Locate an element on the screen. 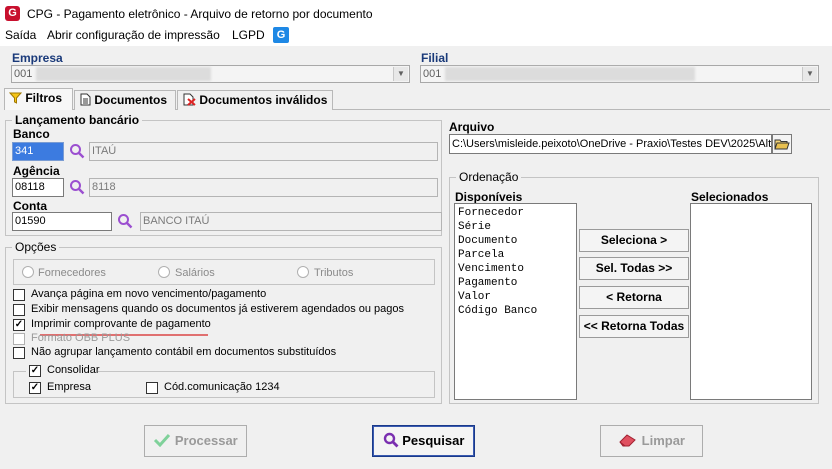  list-item: Código Banco is located at coordinates (515, 311).